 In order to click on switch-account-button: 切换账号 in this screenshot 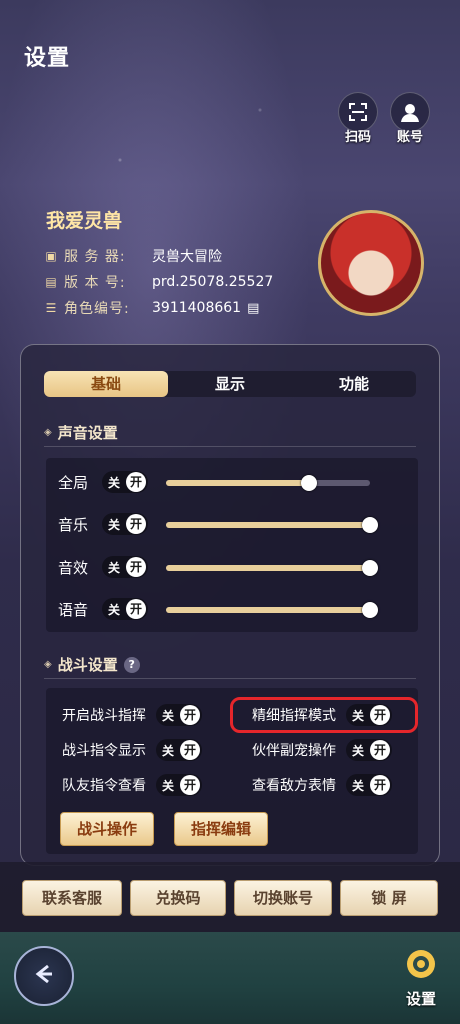, I will do `click(283, 898)`.